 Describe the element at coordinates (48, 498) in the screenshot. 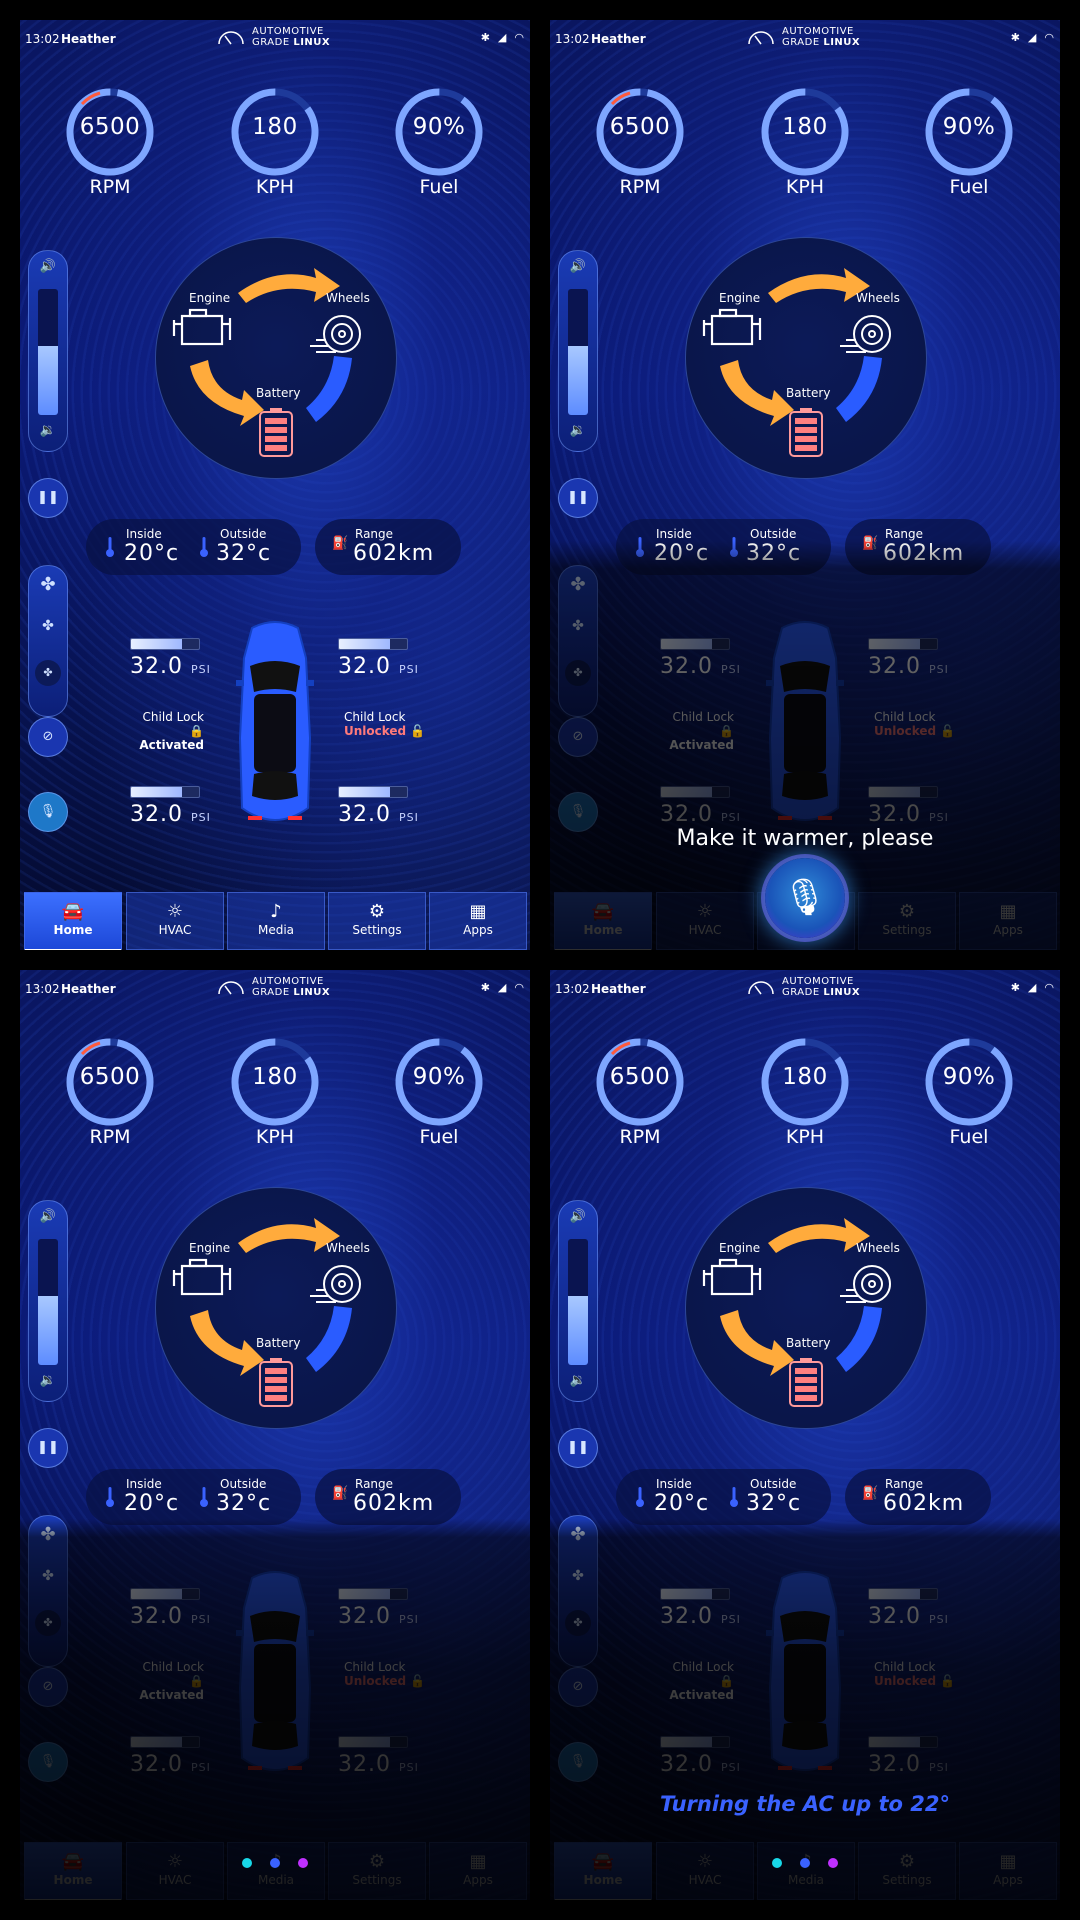

I see `pause-button: ❚❚` at that location.